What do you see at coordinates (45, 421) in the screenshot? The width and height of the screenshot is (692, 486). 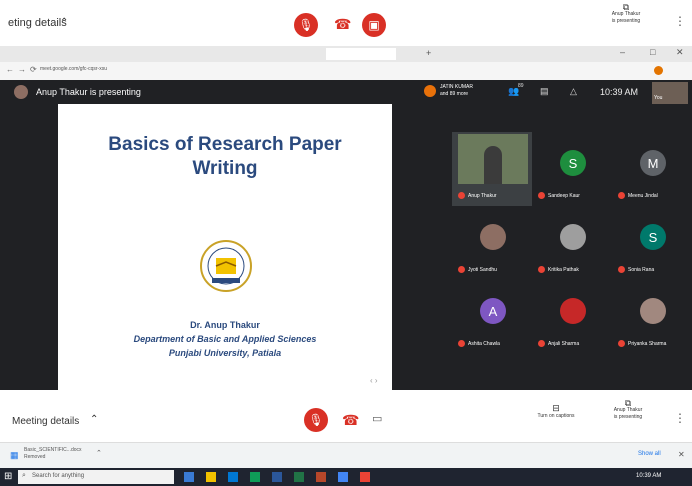 I see `meeting-details-button: Meeting details` at bounding box center [45, 421].